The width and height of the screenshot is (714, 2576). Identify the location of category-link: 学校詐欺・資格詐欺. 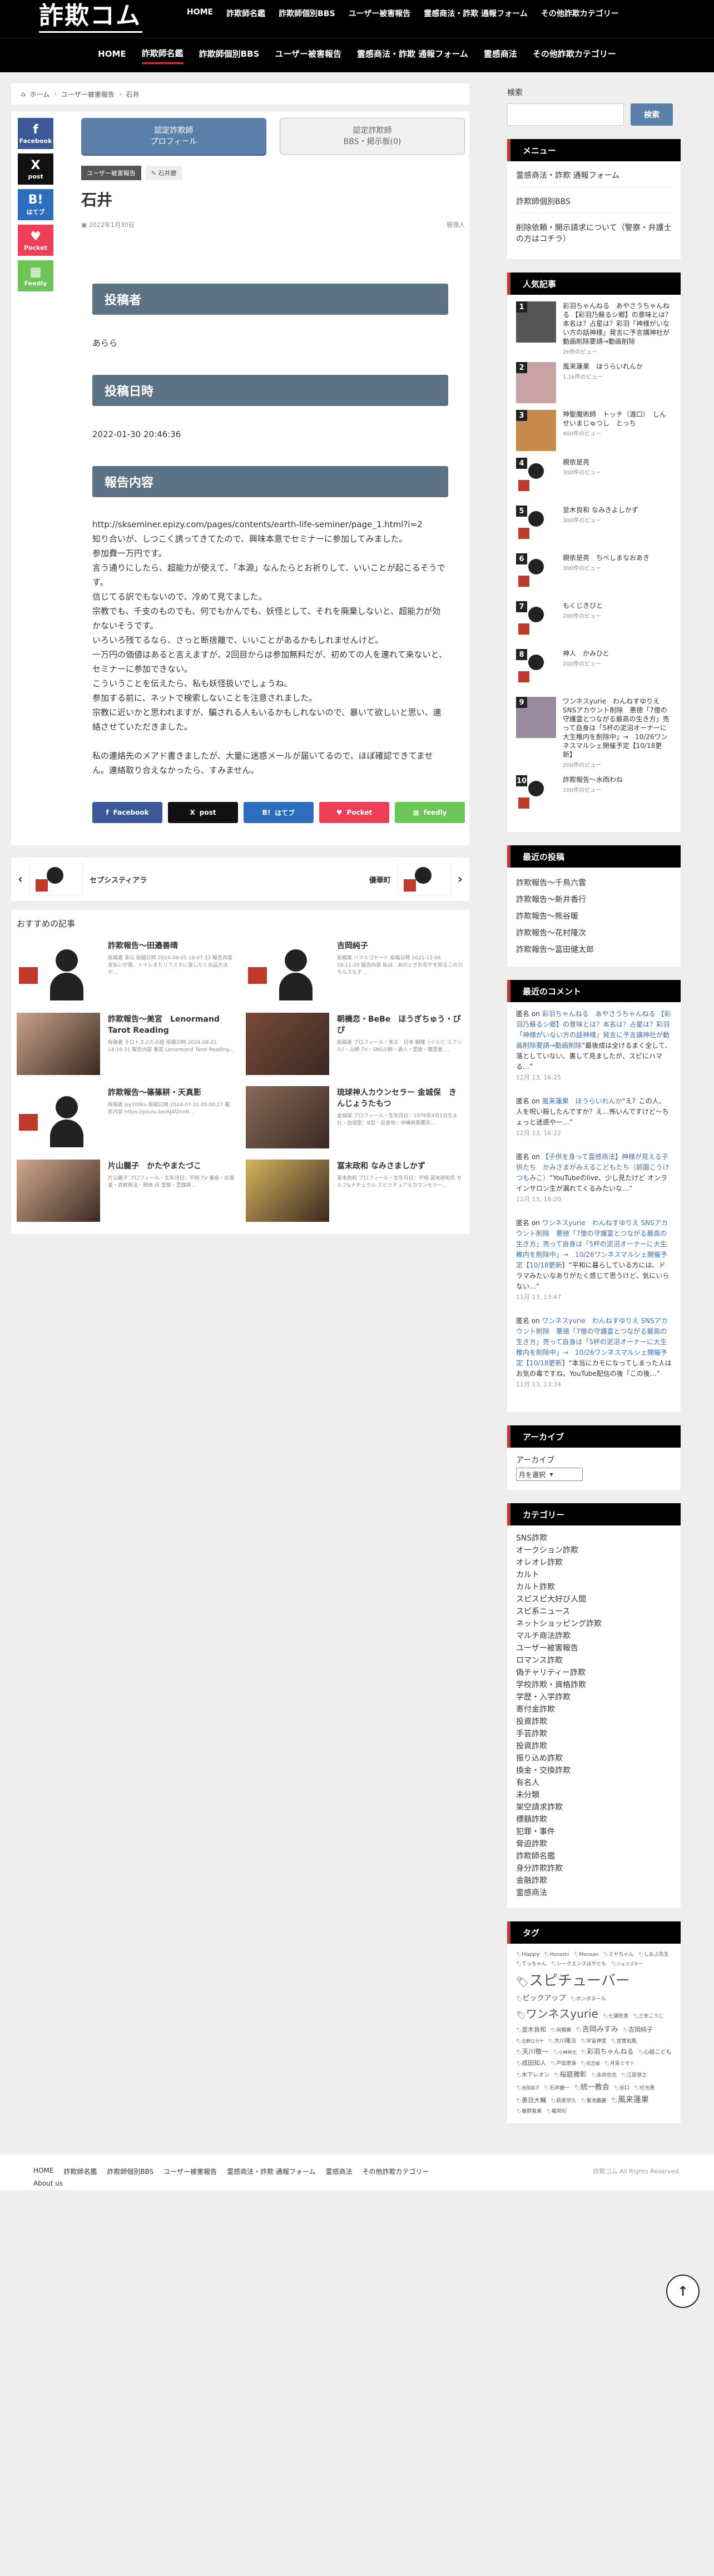
(594, 1685).